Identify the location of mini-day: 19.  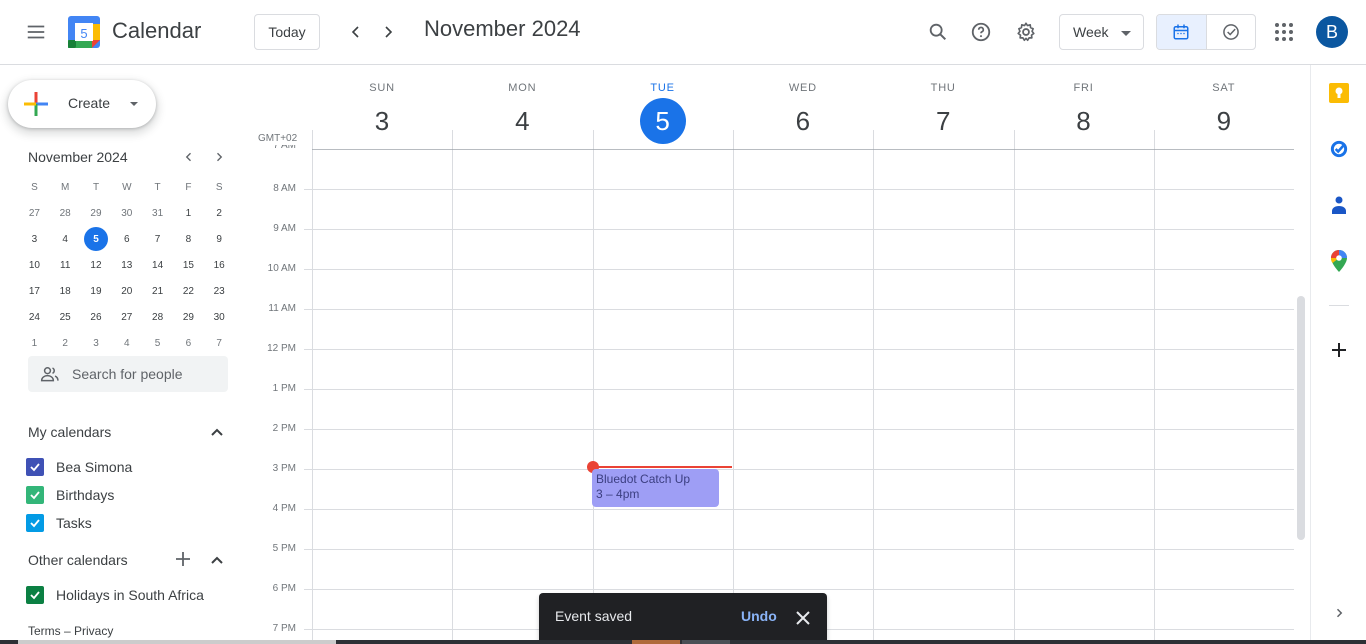
(96, 291).